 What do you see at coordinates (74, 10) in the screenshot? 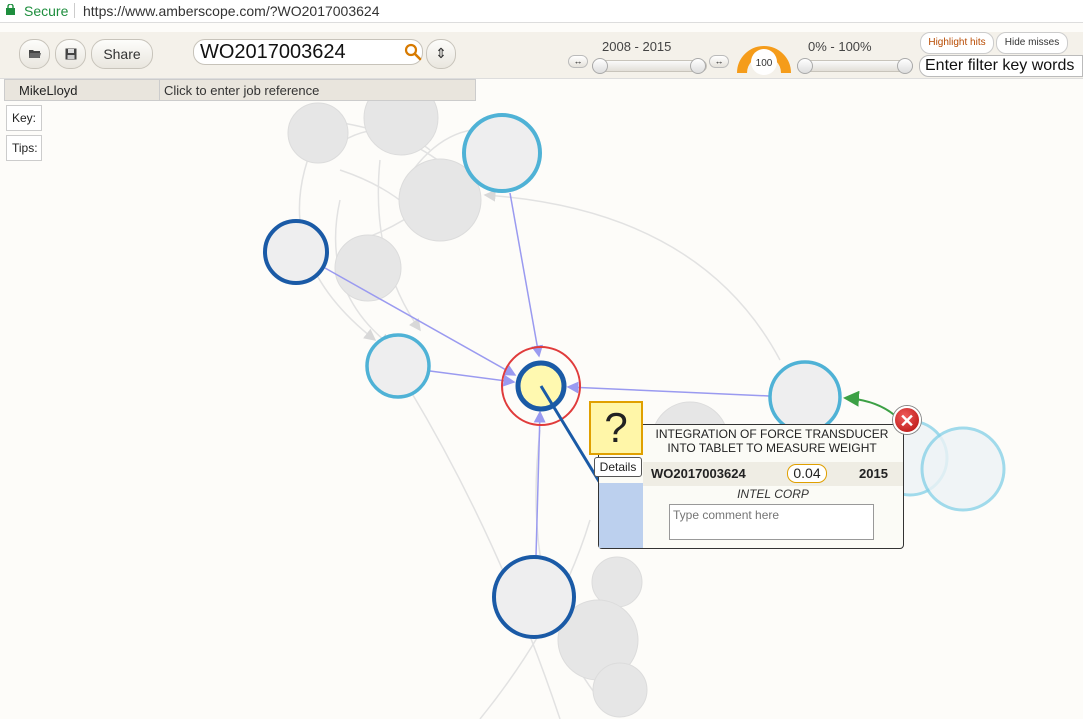
I see `url-divider` at bounding box center [74, 10].